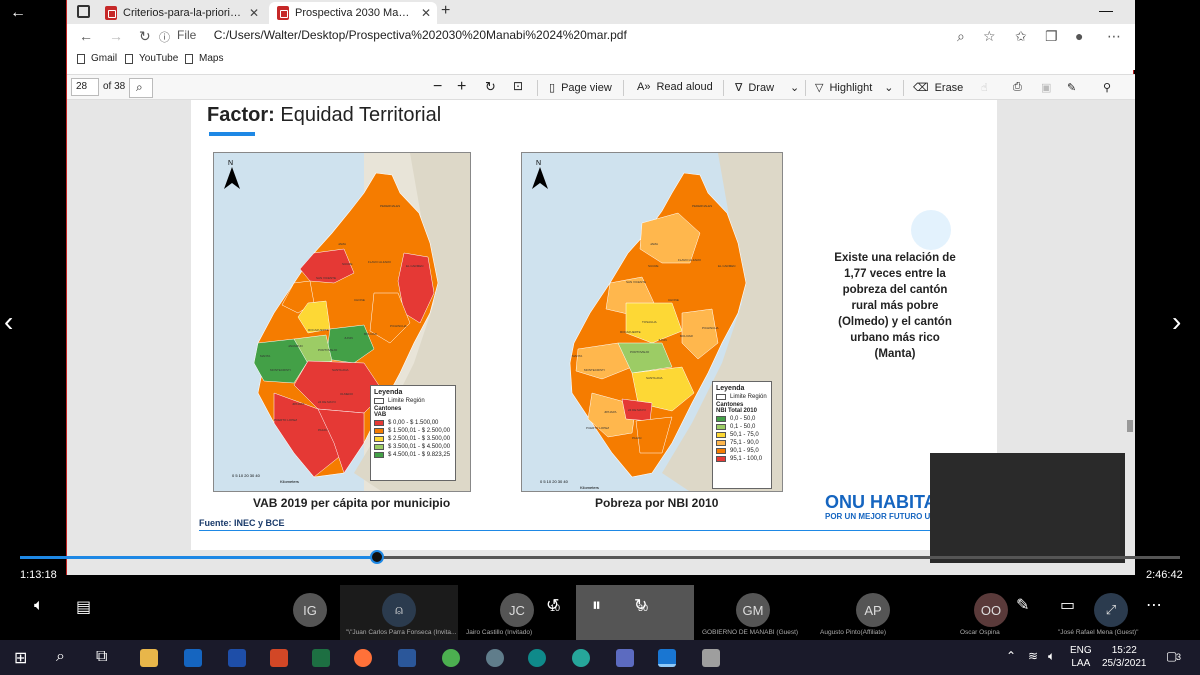 Image resolution: width=1200 pixels, height=675 pixels. I want to click on speaker-icon: 🔈︎, so click(1051, 656).